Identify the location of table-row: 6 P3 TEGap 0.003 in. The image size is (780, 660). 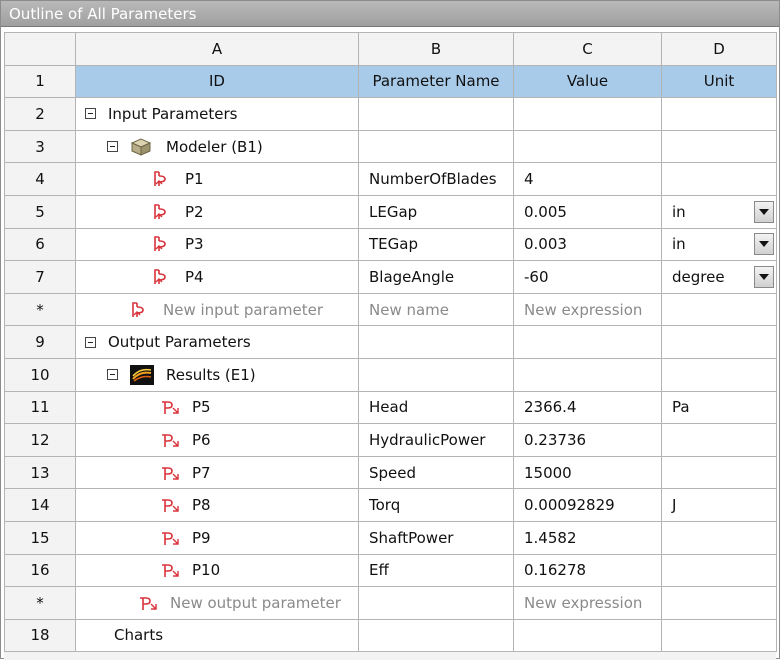
(390, 244).